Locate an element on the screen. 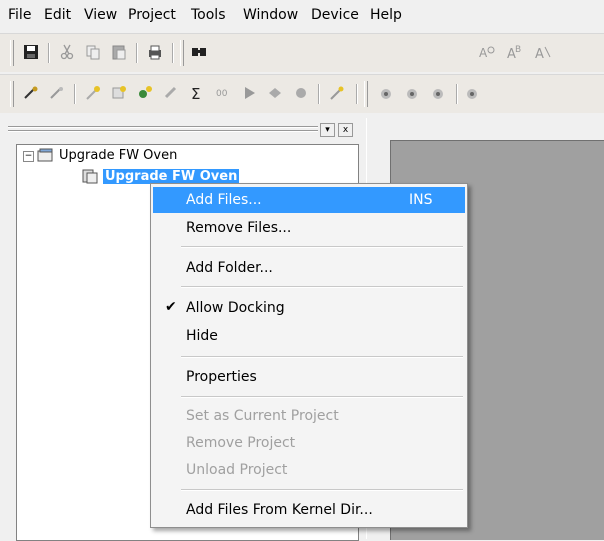  menu-edit: Edit is located at coordinates (57, 15).